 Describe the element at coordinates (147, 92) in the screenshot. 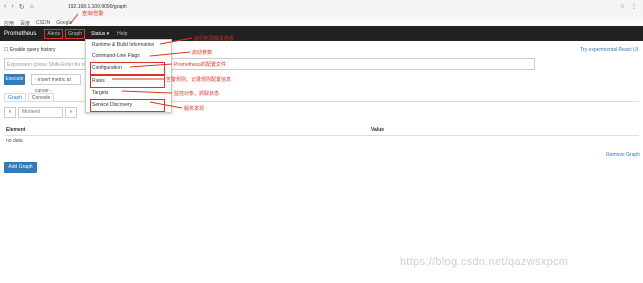

I see `arrow-targets` at that location.